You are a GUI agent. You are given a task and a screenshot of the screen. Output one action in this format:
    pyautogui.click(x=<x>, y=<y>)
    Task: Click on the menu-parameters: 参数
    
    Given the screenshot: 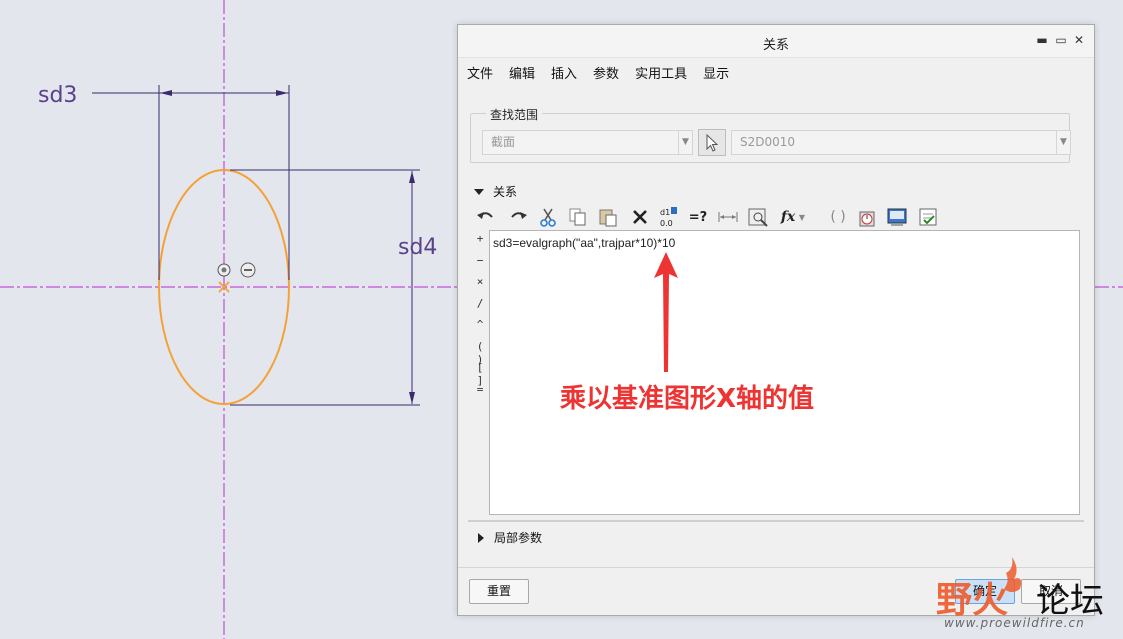 What is the action you would take?
    pyautogui.click(x=606, y=72)
    